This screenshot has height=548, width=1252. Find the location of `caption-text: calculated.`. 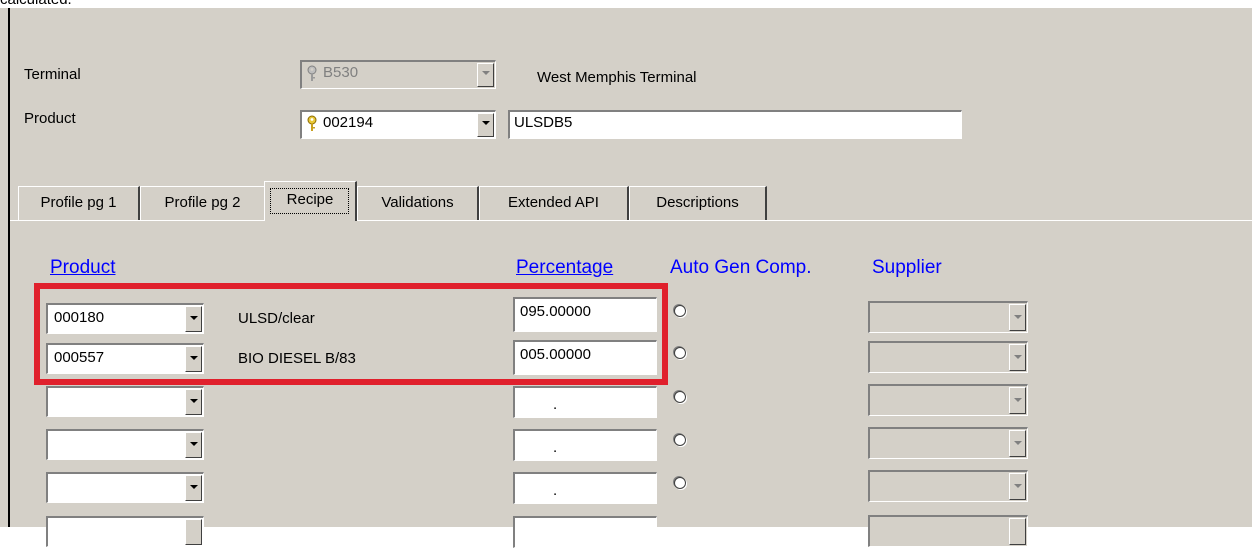

caption-text: calculated. is located at coordinates (36, 4).